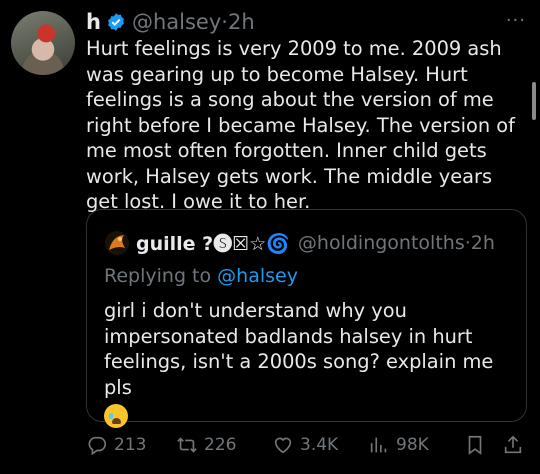 The image size is (540, 474). I want to click on like-count: 3.4K, so click(319, 445).